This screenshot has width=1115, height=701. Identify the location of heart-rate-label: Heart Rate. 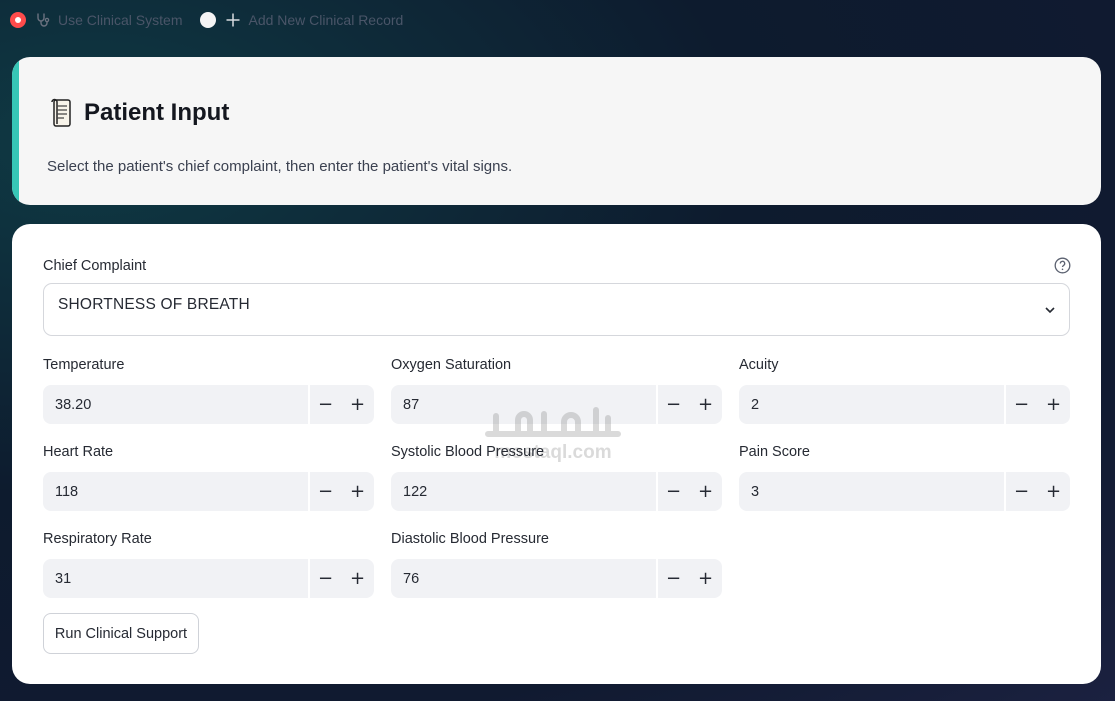
(78, 452).